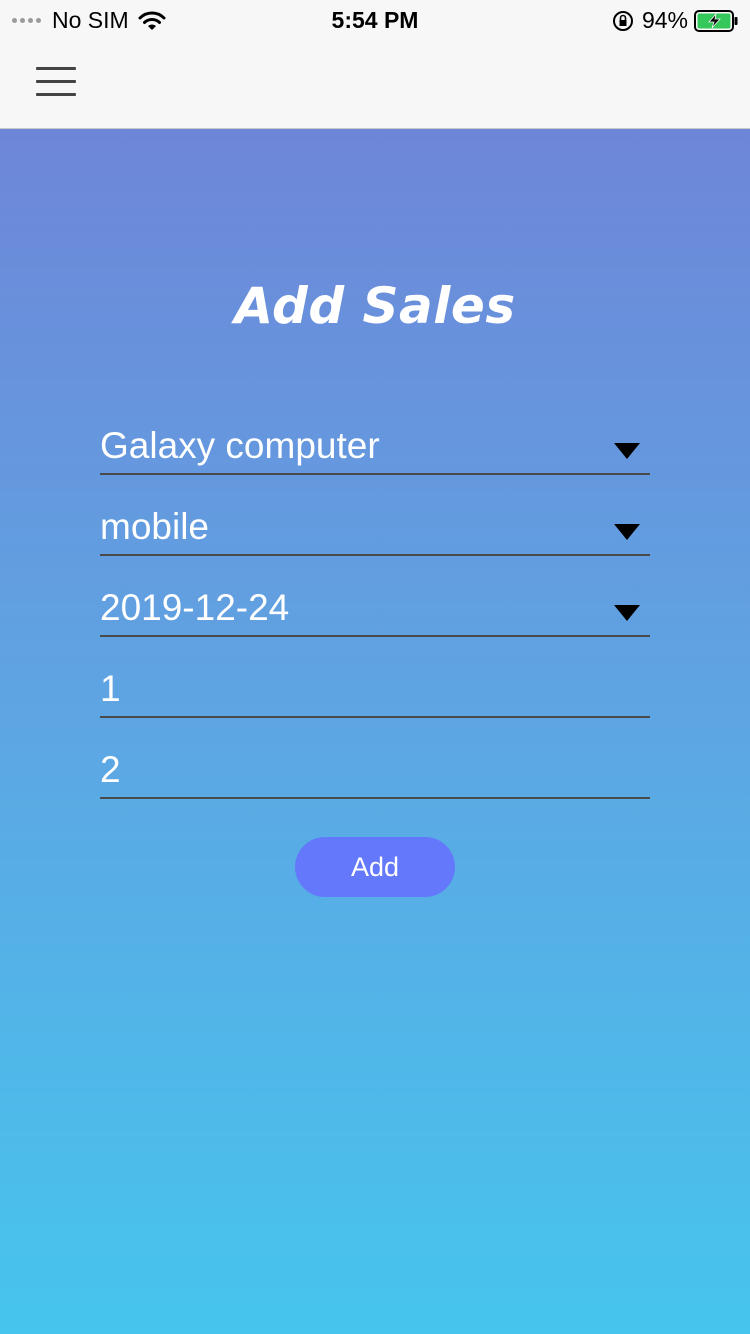 This screenshot has width=750, height=1334. Describe the element at coordinates (375, 306) in the screenshot. I see `page-title: Add Sales` at that location.